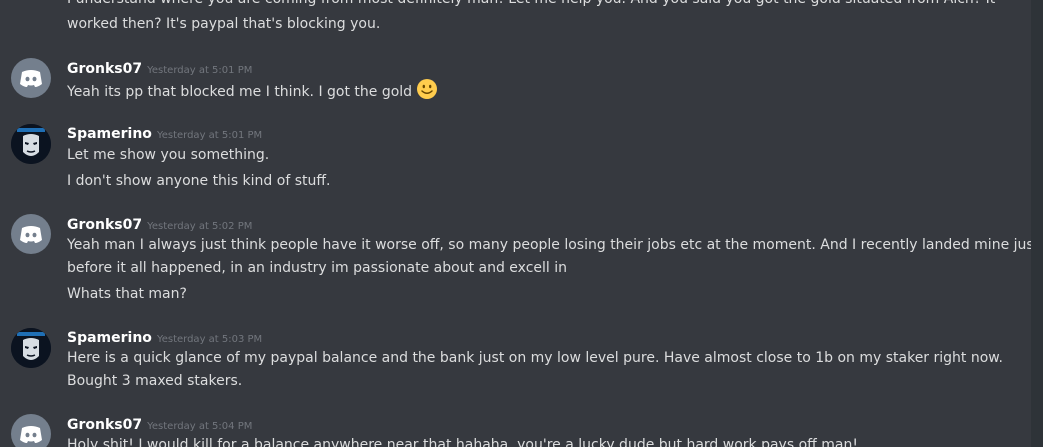 The height and width of the screenshot is (447, 1043). What do you see at coordinates (199, 226) in the screenshot?
I see `timestamp: Yesterday at 5:02 PM` at bounding box center [199, 226].